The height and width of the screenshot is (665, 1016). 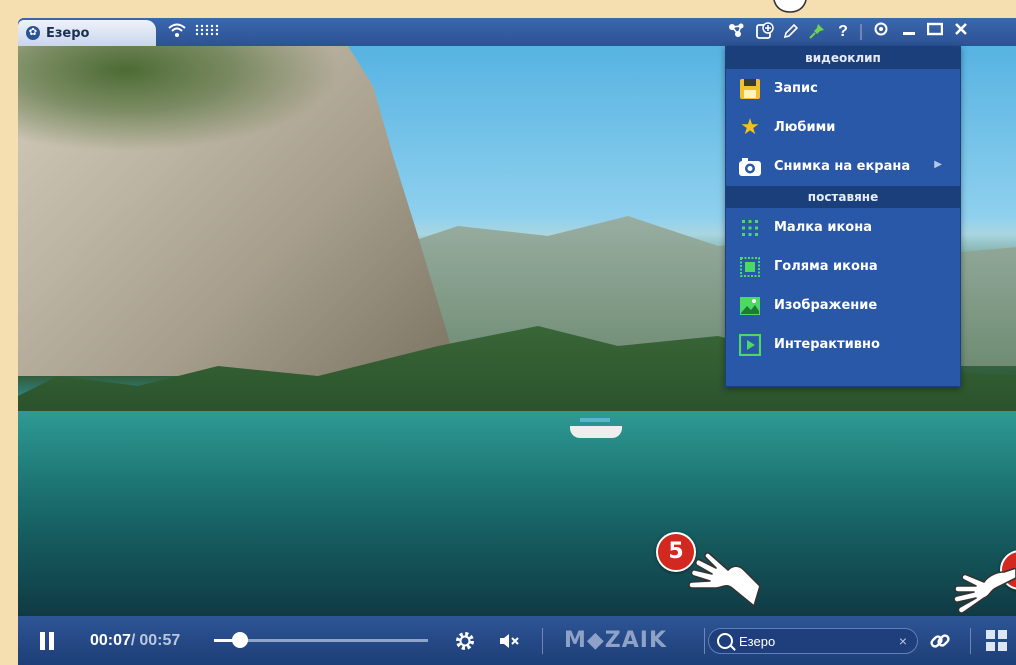 I want to click on search-field: Езеро ×, so click(x=813, y=641).